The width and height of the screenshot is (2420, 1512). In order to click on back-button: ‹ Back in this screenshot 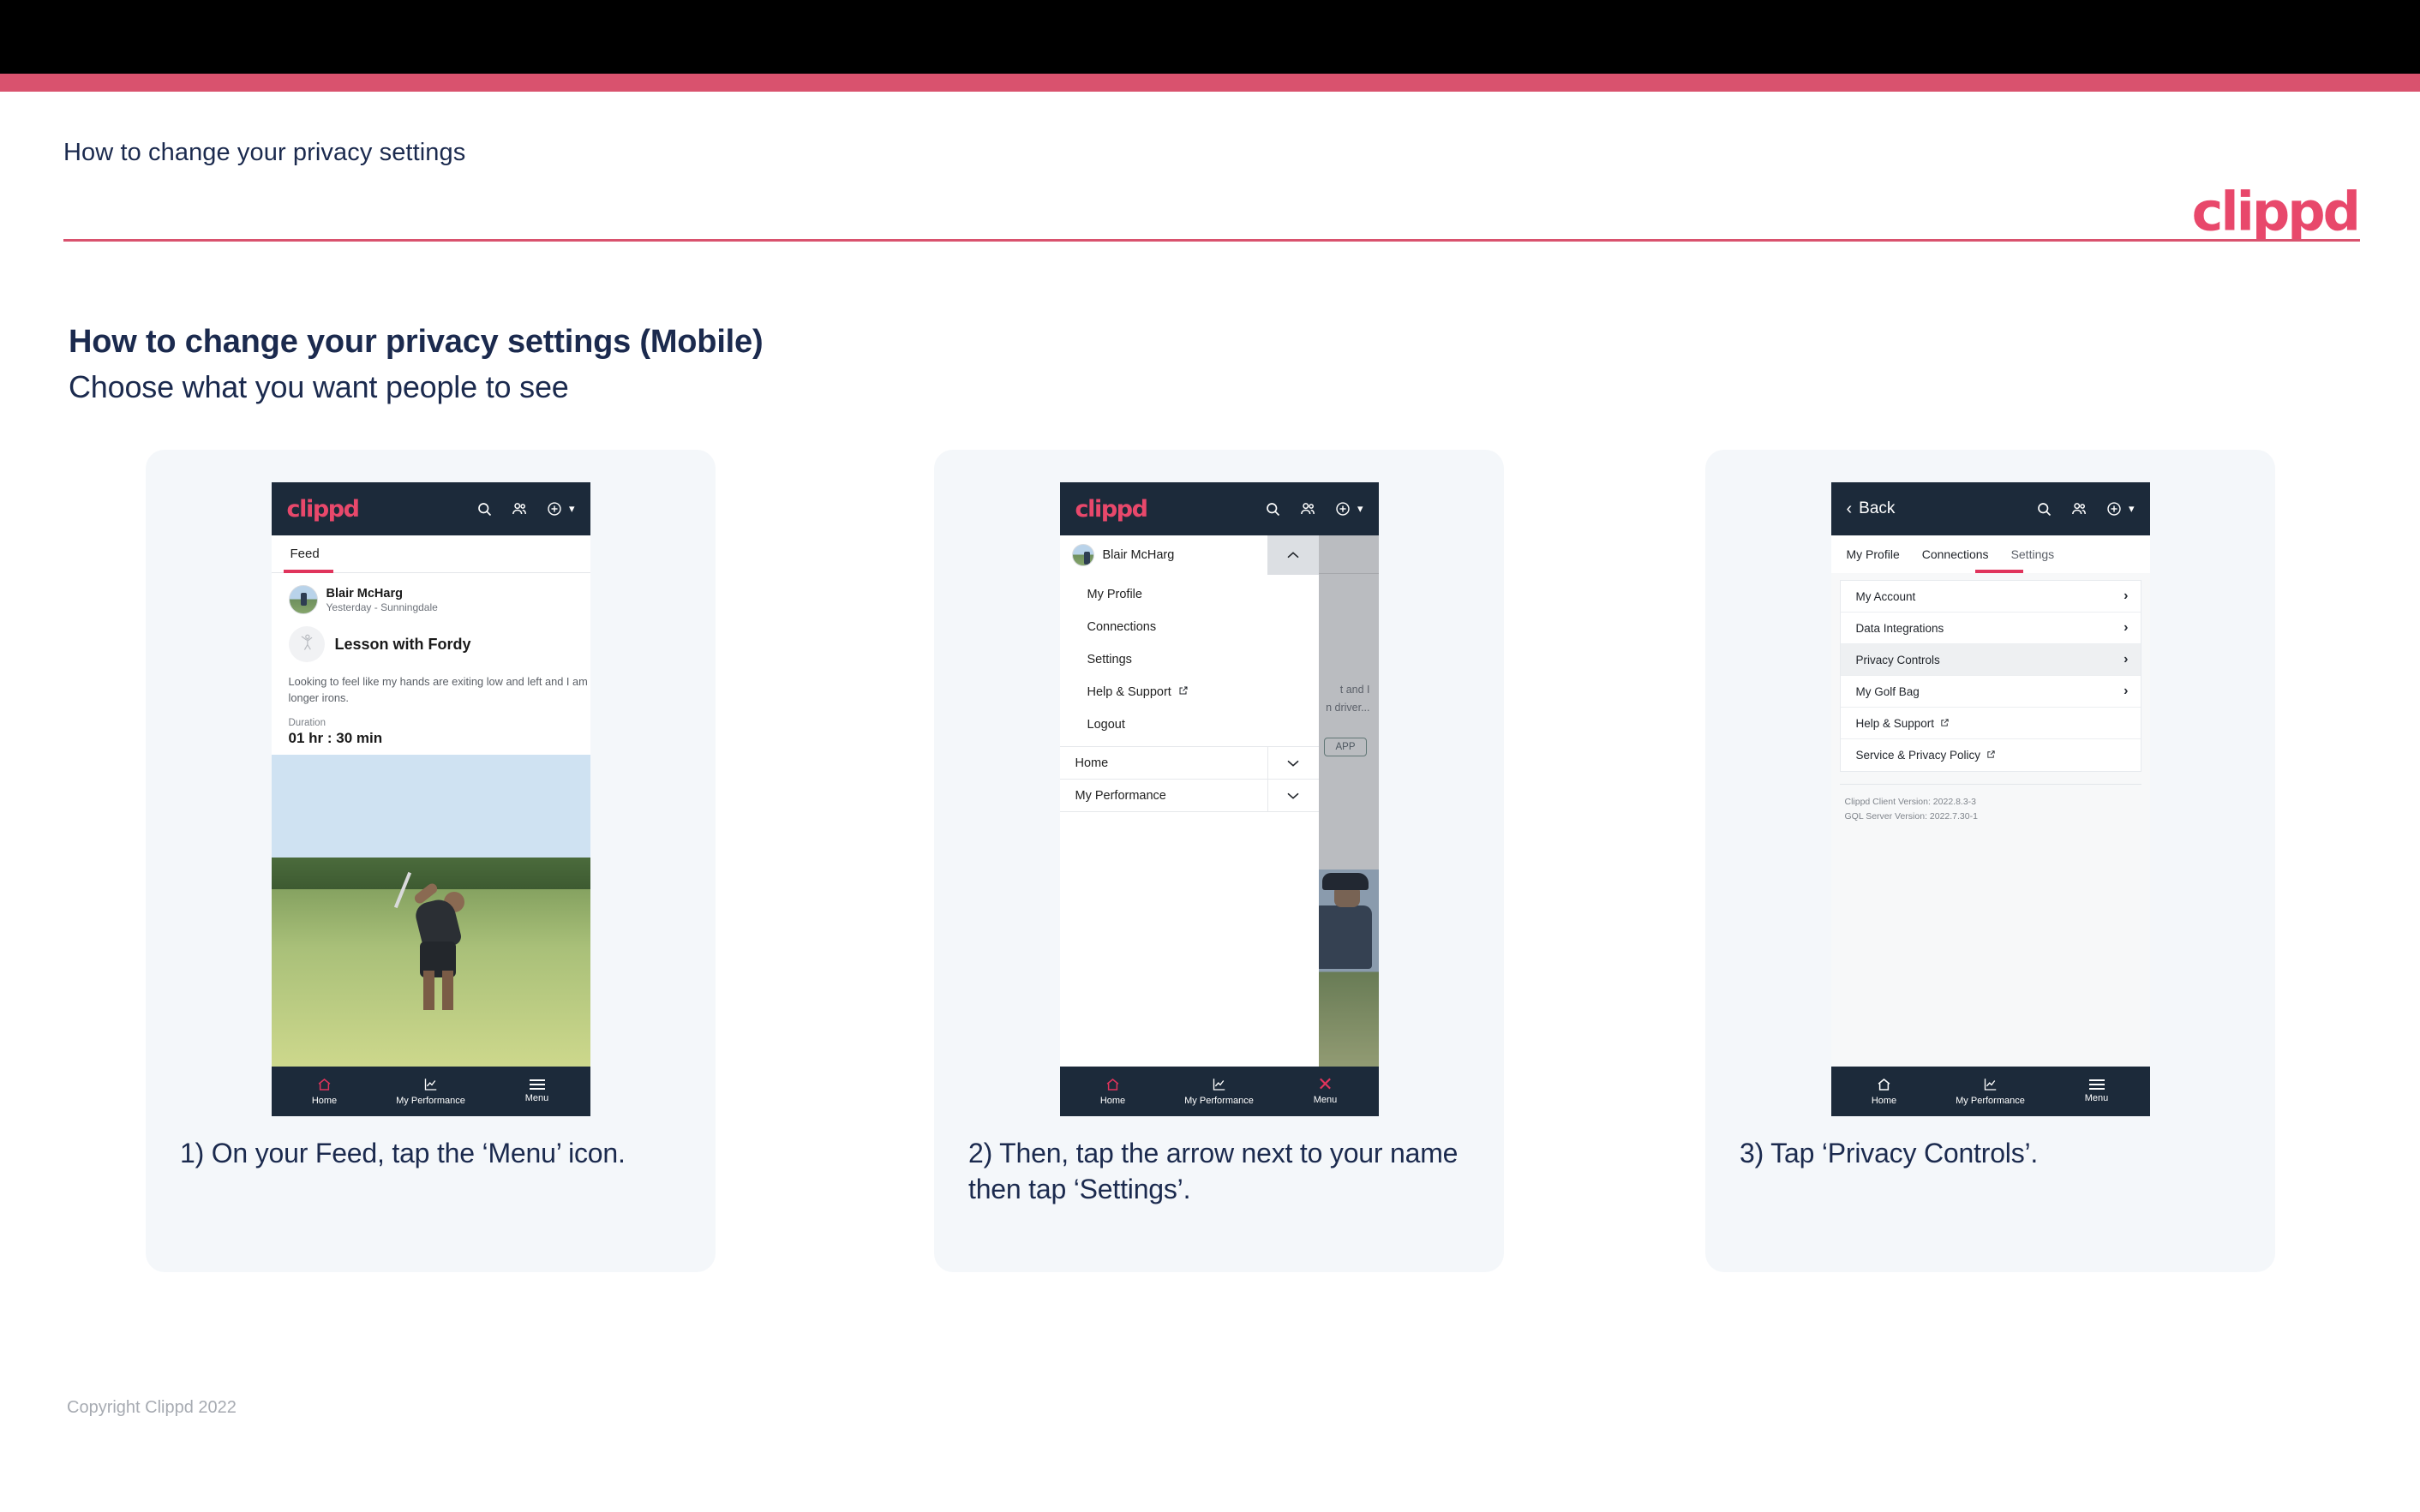, I will do `click(1871, 508)`.